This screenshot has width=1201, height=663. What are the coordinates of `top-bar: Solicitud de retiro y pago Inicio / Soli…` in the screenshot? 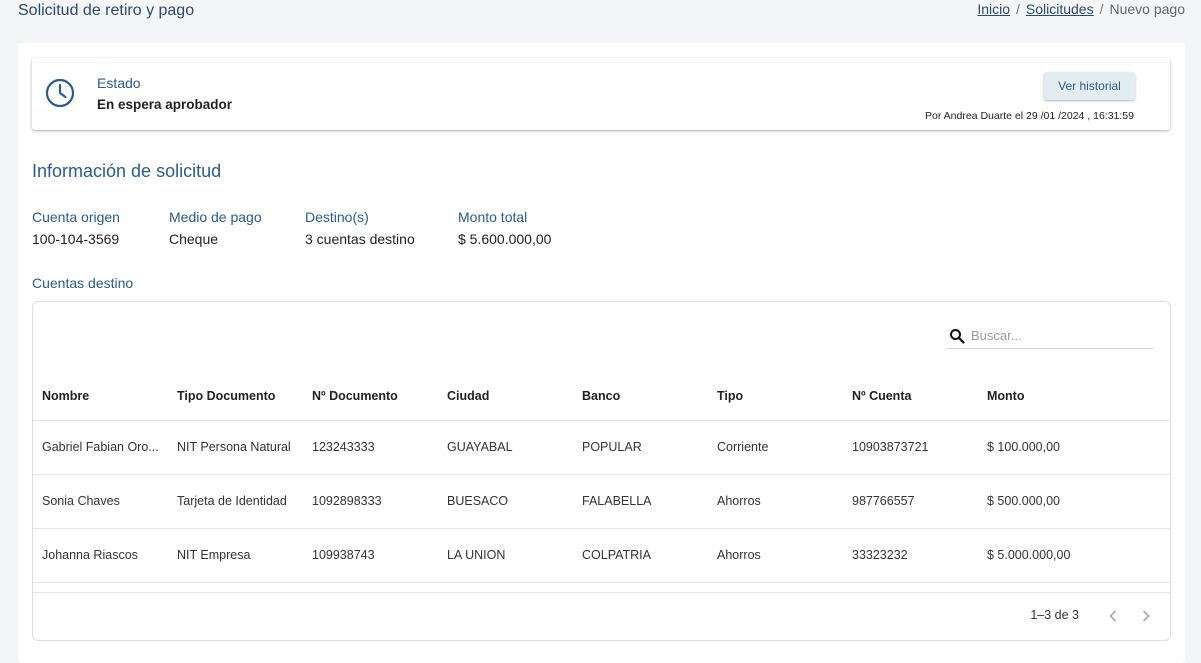 It's located at (600, 20).